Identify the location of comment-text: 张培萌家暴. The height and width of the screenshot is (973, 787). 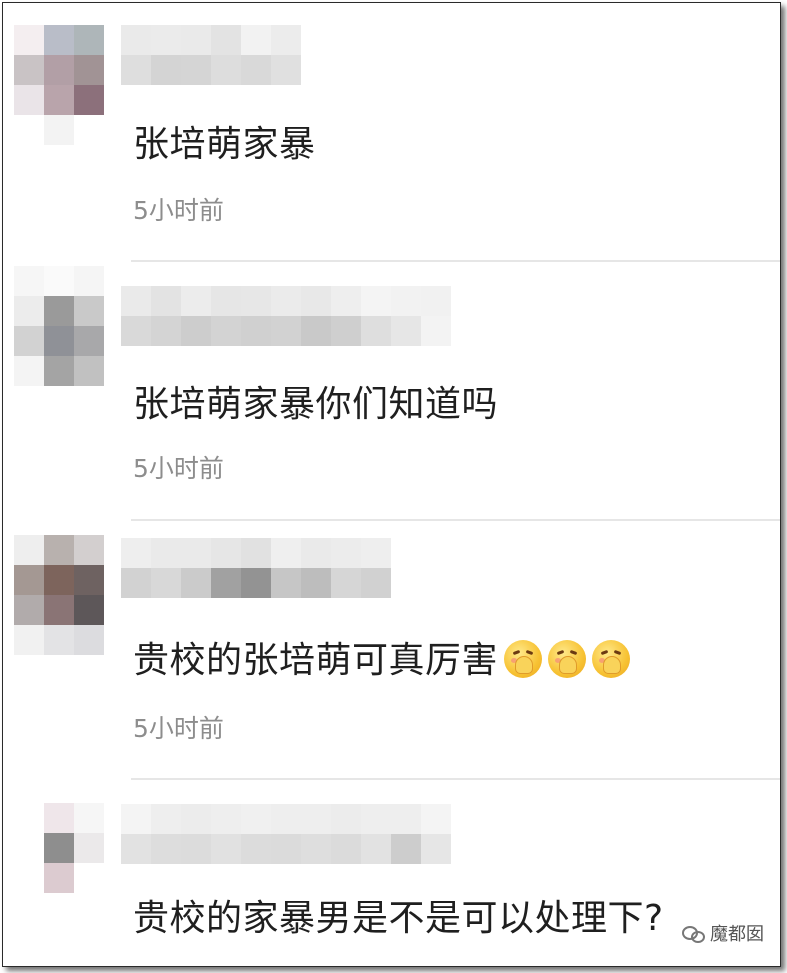
(224, 144).